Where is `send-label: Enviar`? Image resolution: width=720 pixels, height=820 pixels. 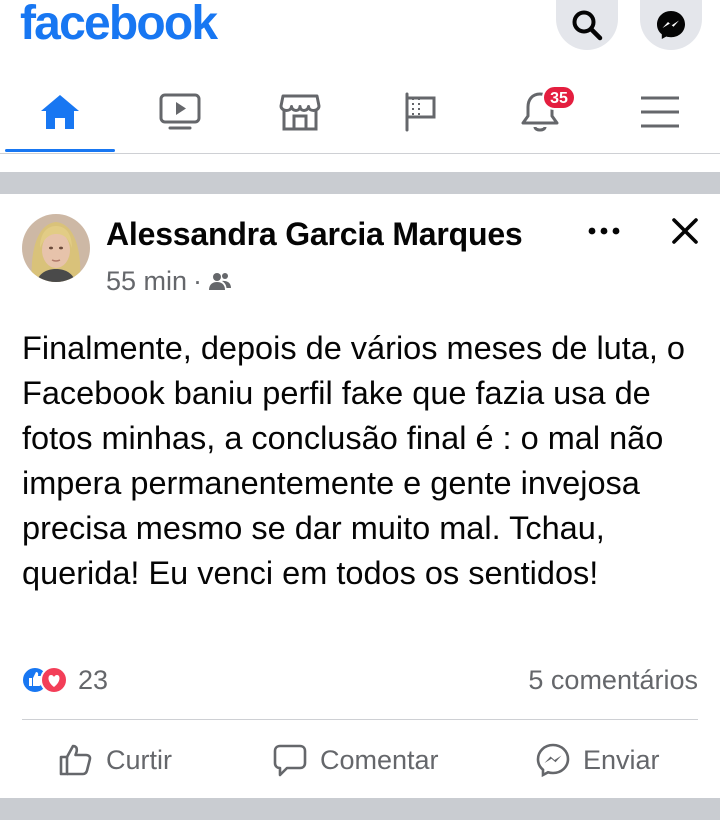
send-label: Enviar is located at coordinates (621, 759).